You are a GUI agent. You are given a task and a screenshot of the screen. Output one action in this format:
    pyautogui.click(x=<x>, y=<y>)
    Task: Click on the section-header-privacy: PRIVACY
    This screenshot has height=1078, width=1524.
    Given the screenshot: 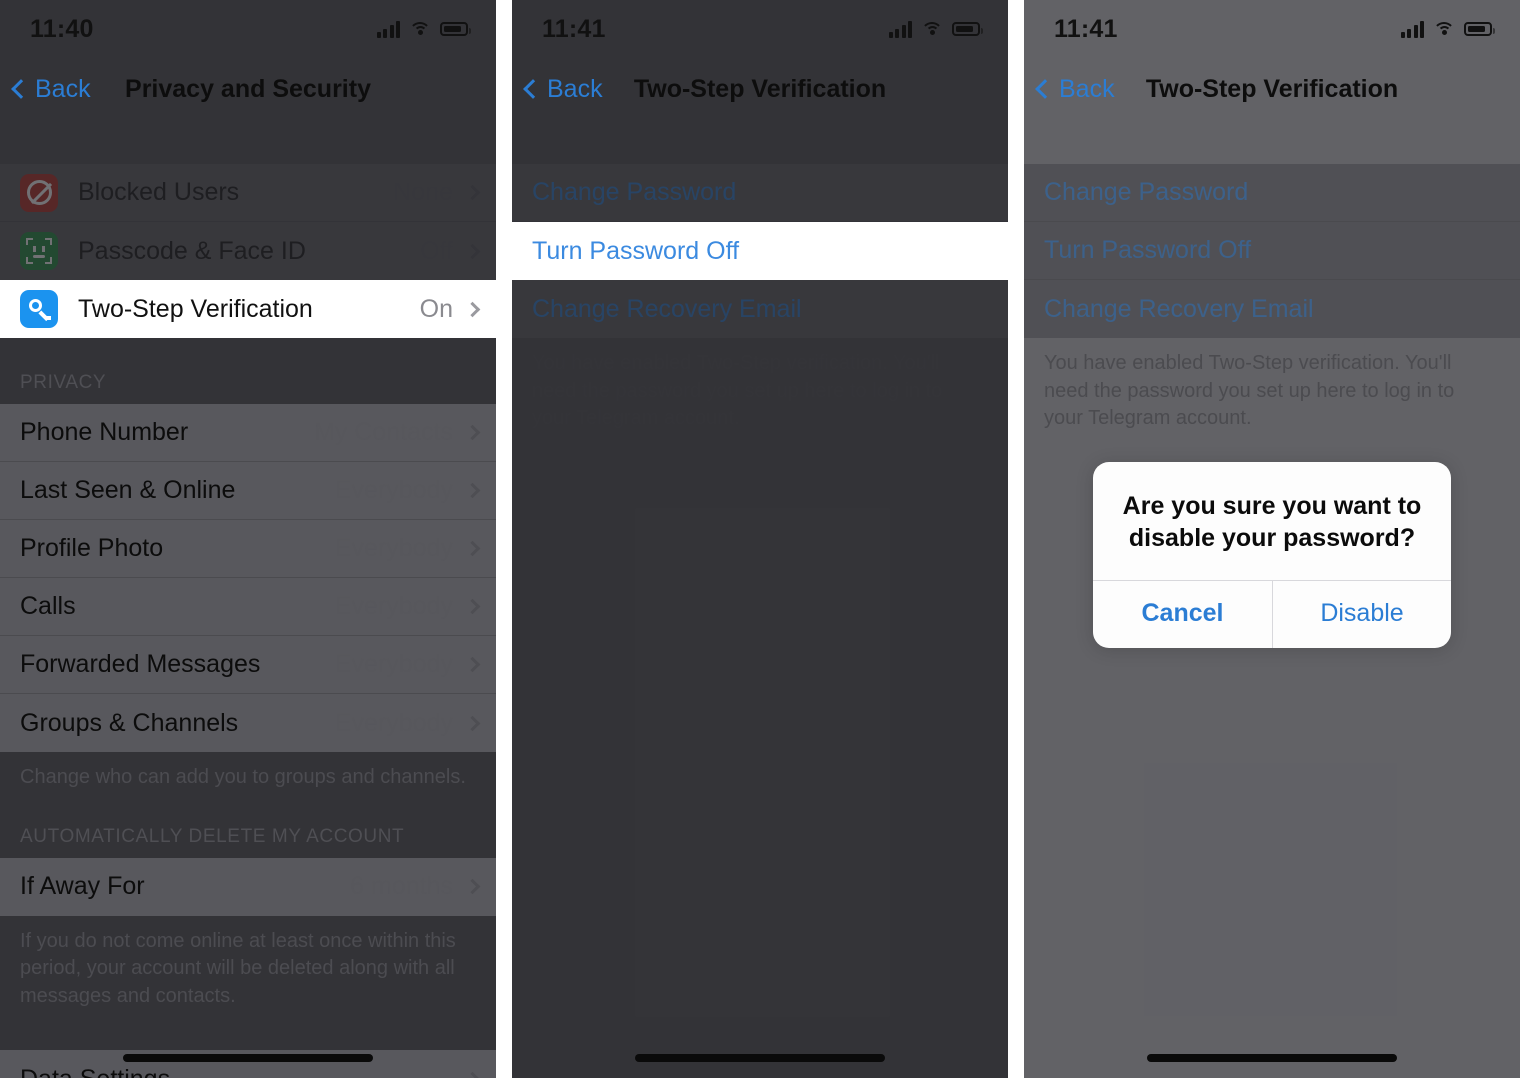 What is the action you would take?
    pyautogui.click(x=63, y=382)
    